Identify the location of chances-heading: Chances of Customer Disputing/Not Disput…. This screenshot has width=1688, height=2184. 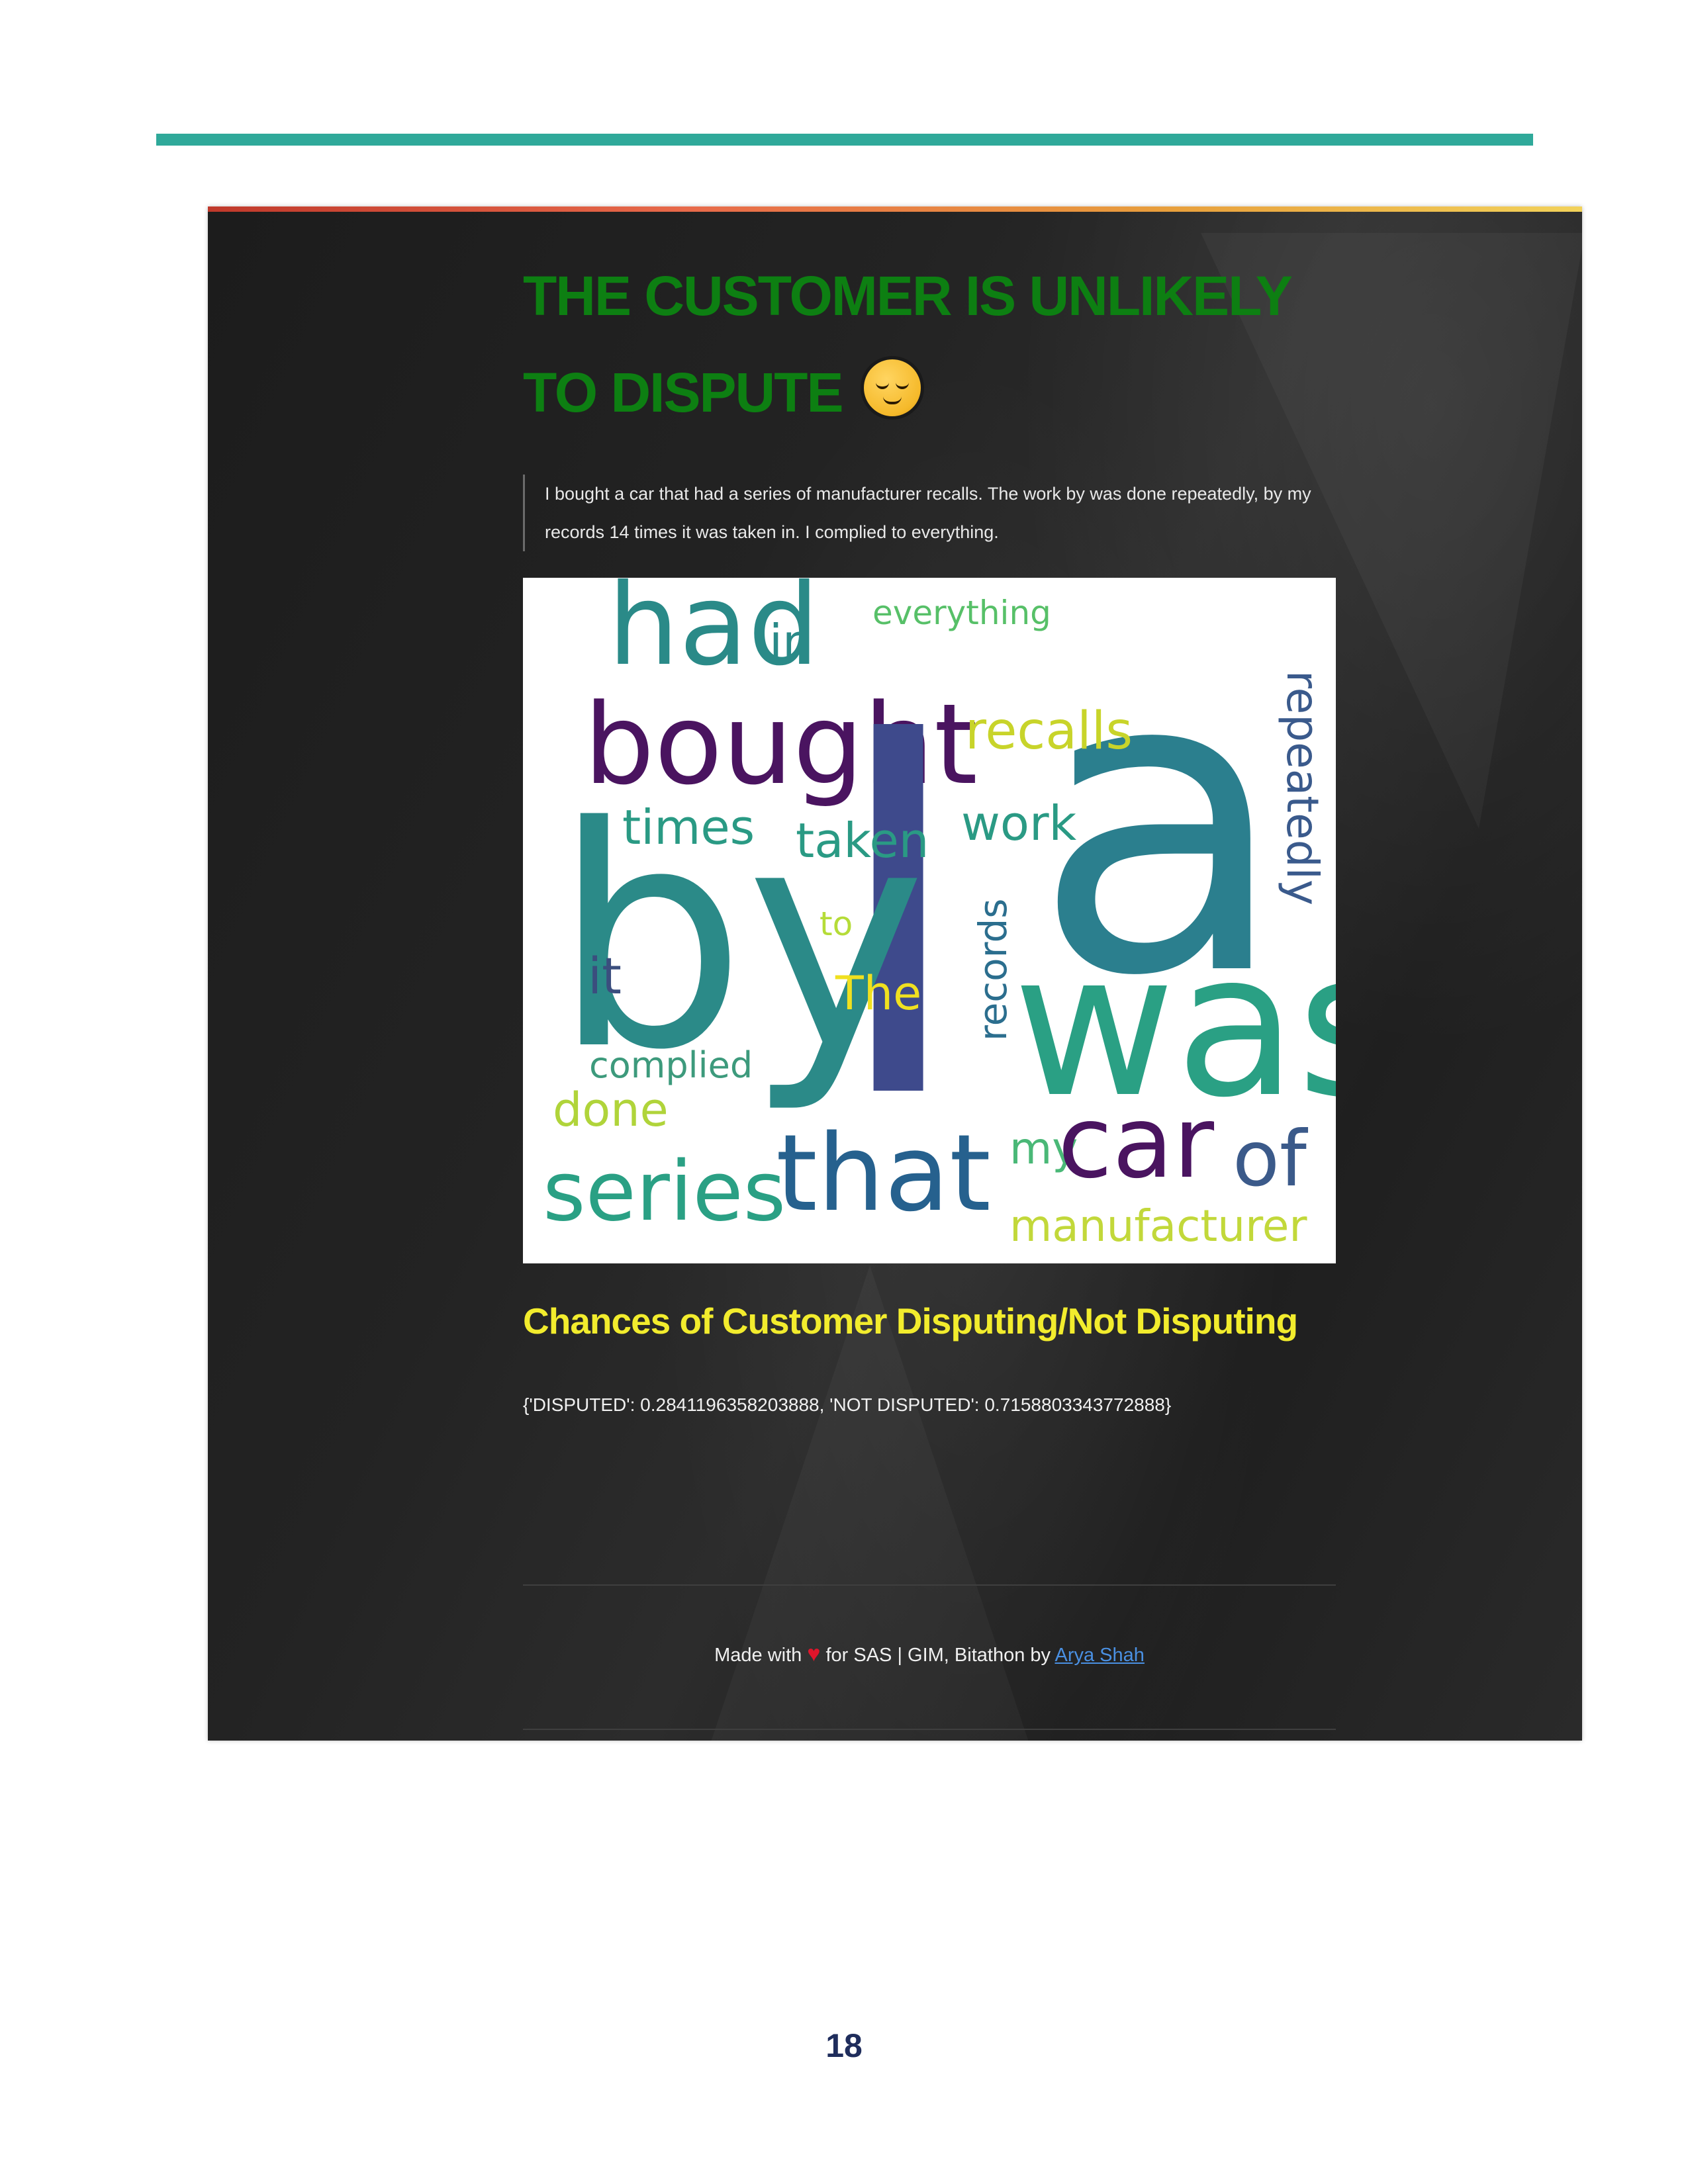
(910, 1321).